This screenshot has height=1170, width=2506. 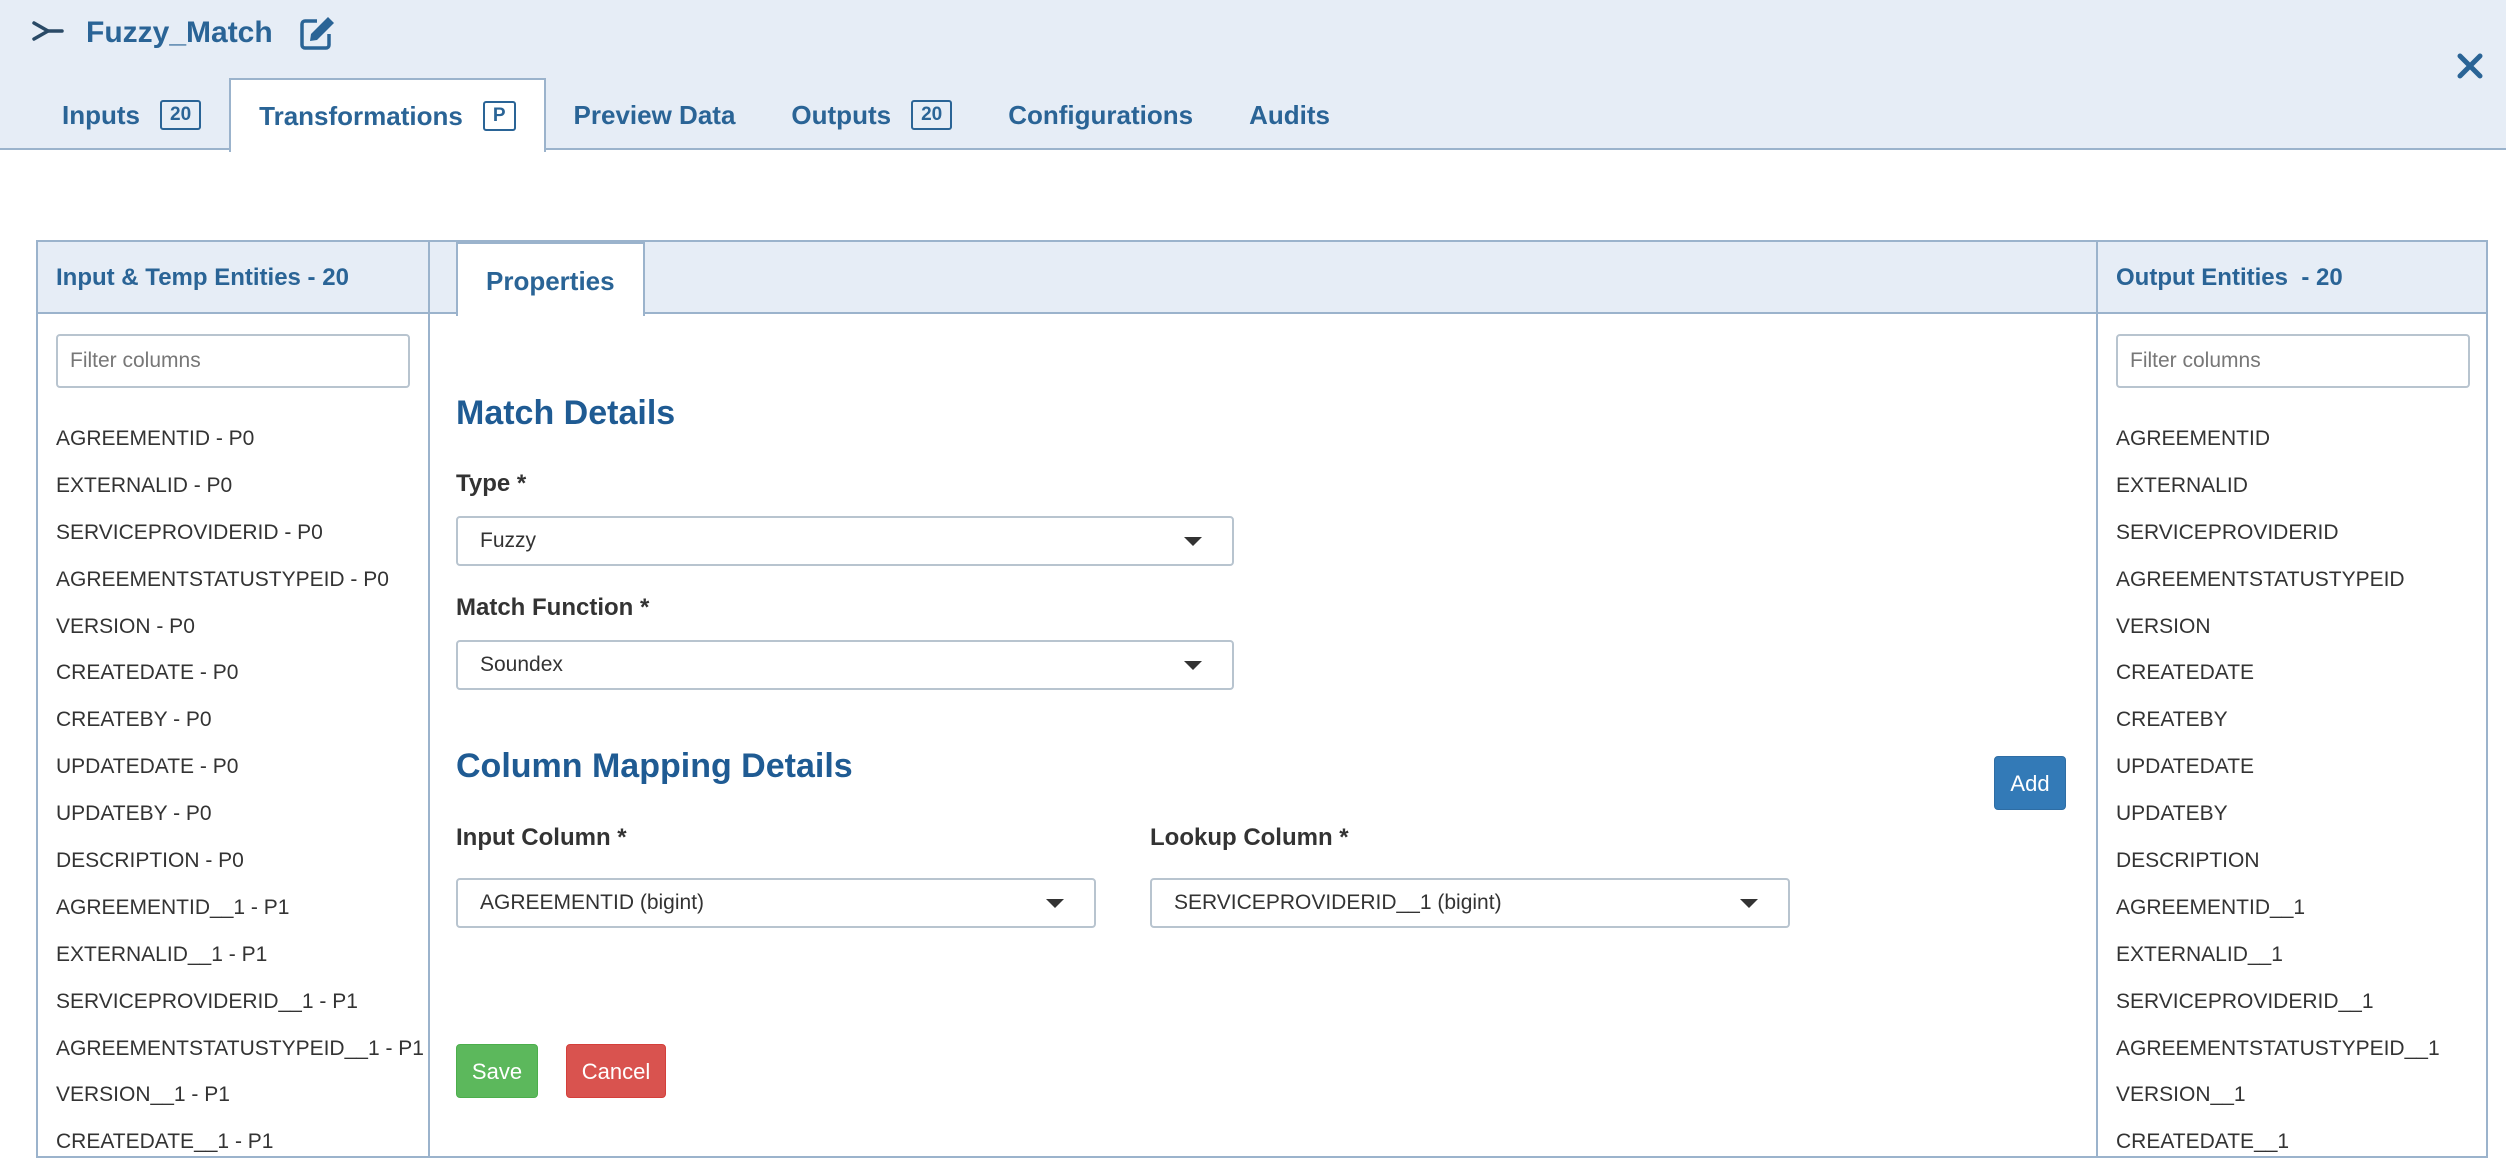 I want to click on list-item: EXTERNALID__1, so click(x=2306, y=961).